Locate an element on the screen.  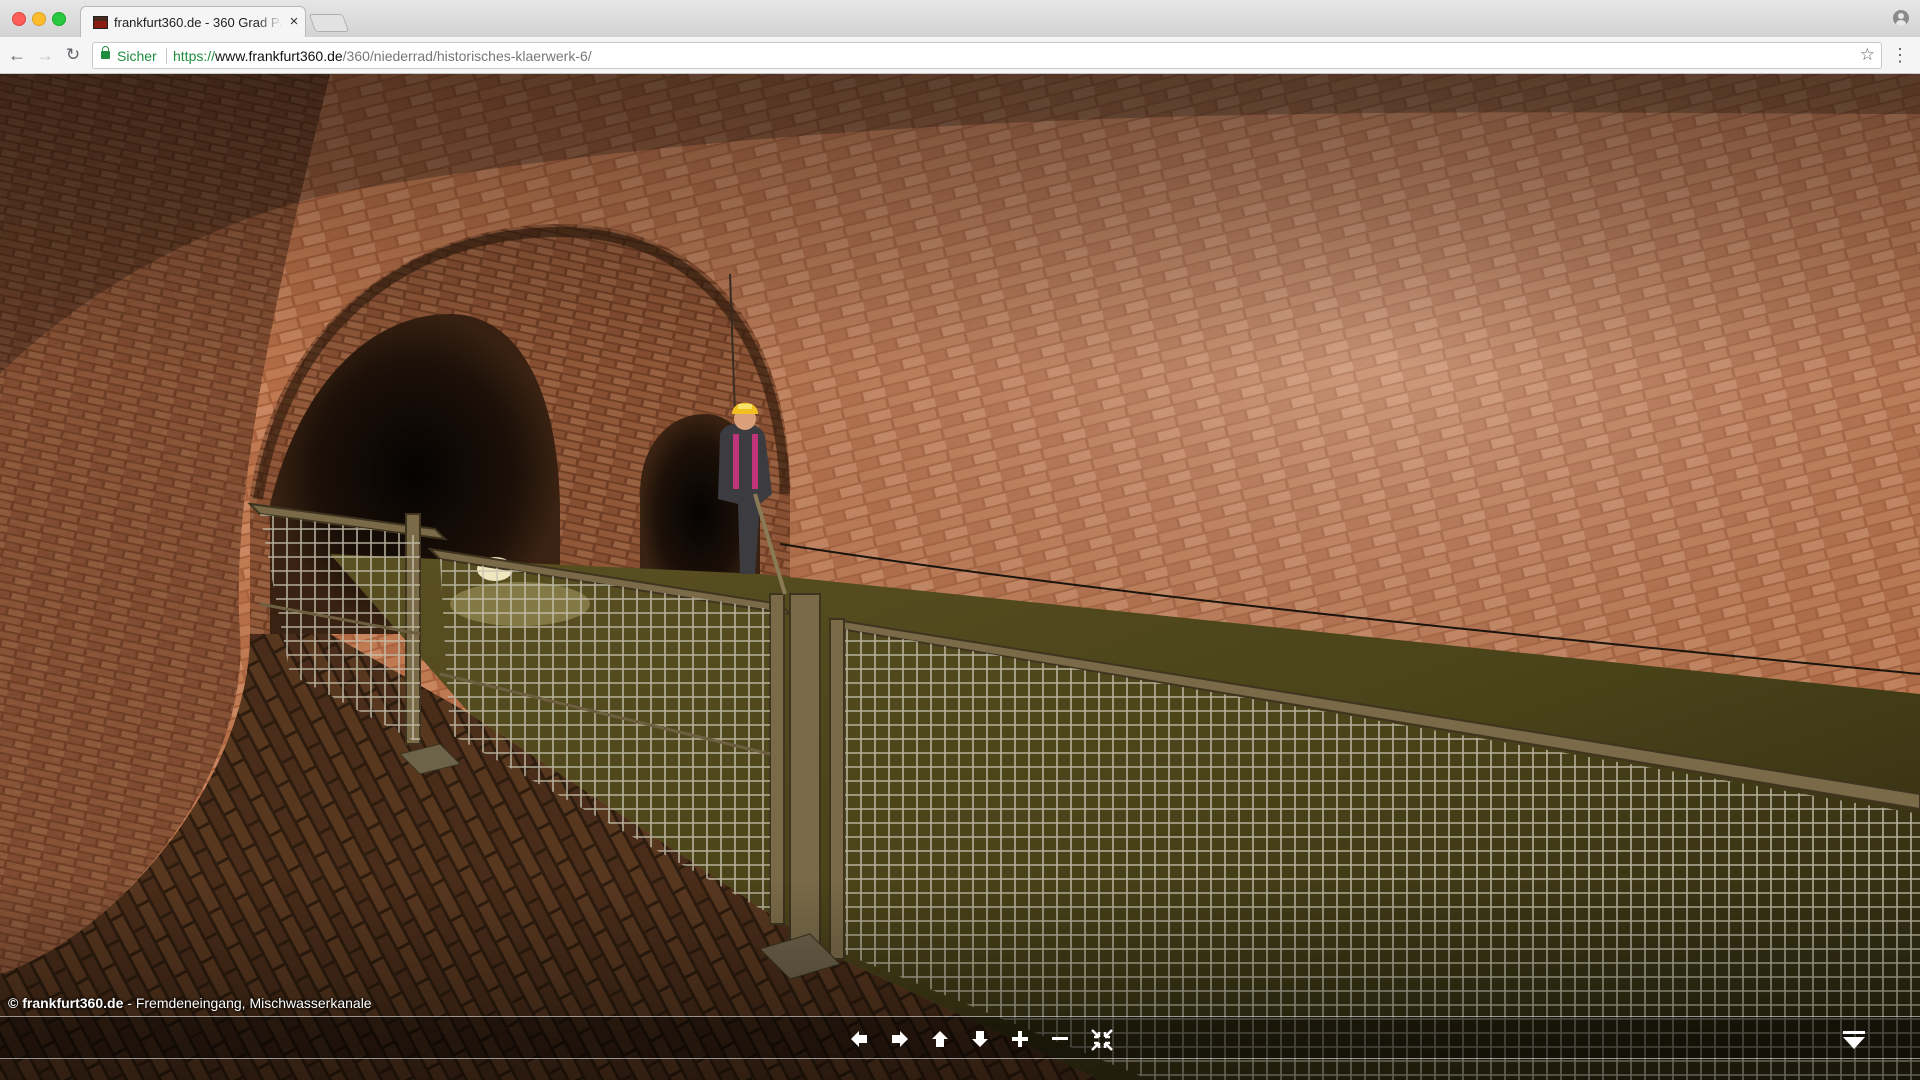
triangle-menu-icon is located at coordinates (1854, 1039).